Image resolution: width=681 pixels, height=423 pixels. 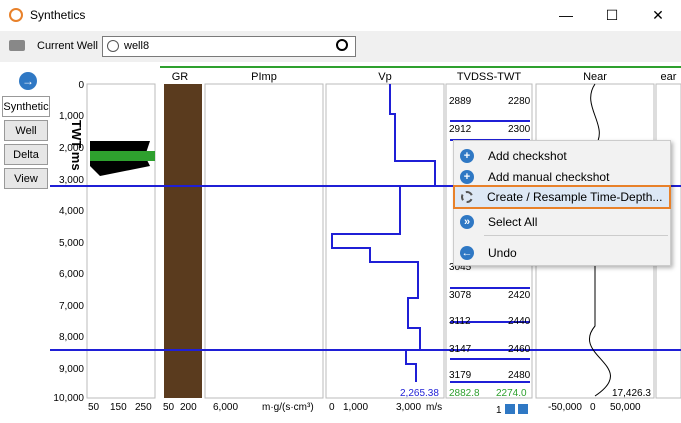 What do you see at coordinates (26, 154) in the screenshot?
I see `tab-delta: Delta` at bounding box center [26, 154].